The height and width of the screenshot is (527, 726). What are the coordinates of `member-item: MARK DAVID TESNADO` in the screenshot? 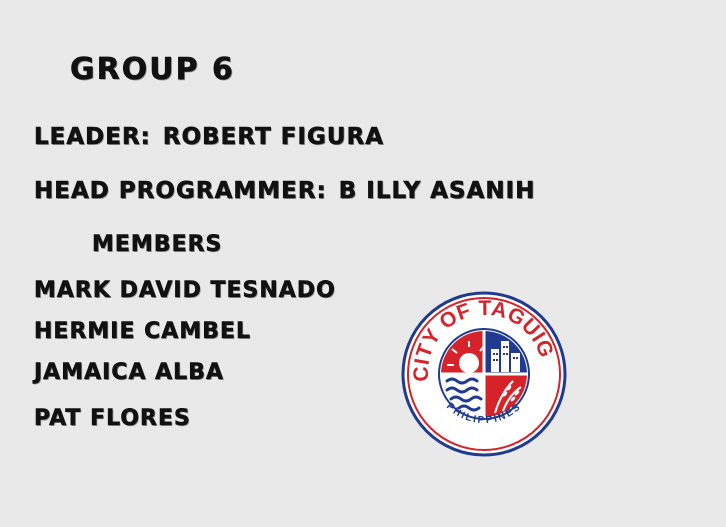 It's located at (185, 291).